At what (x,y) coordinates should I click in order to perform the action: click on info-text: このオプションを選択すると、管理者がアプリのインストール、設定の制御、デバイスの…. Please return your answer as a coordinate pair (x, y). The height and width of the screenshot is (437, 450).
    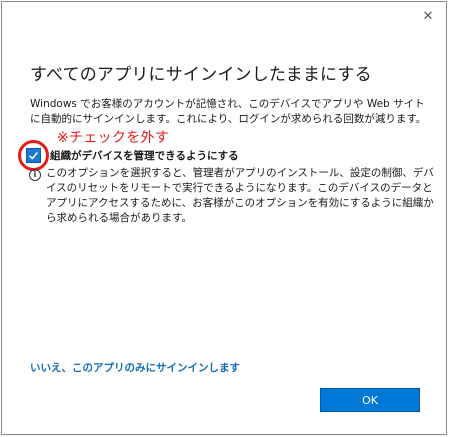
    Looking at the image, I should click on (240, 195).